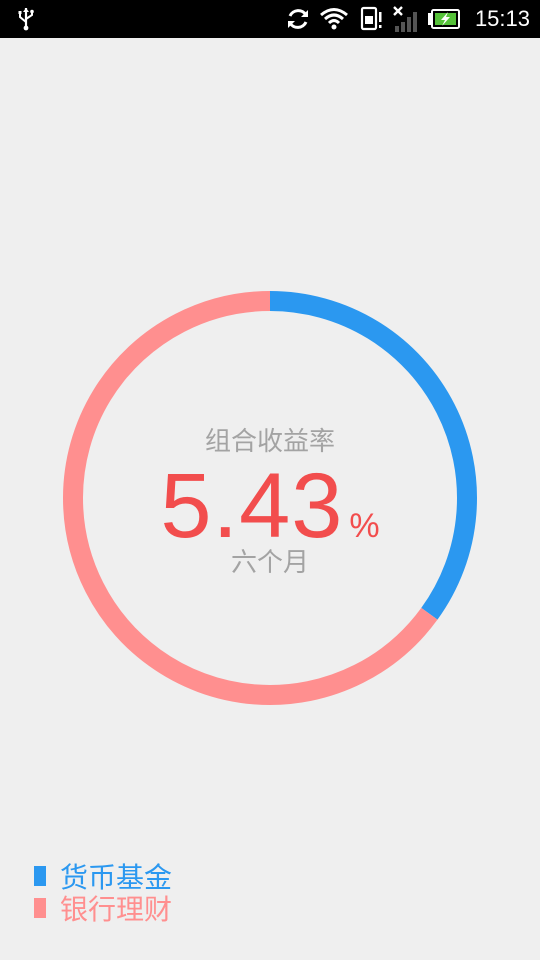  What do you see at coordinates (502, 18) in the screenshot?
I see `status-time: 15:13` at bounding box center [502, 18].